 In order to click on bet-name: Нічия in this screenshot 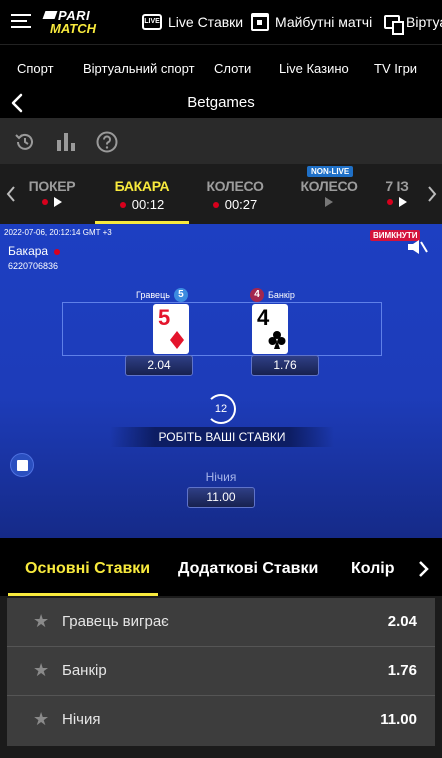, I will do `click(81, 719)`.